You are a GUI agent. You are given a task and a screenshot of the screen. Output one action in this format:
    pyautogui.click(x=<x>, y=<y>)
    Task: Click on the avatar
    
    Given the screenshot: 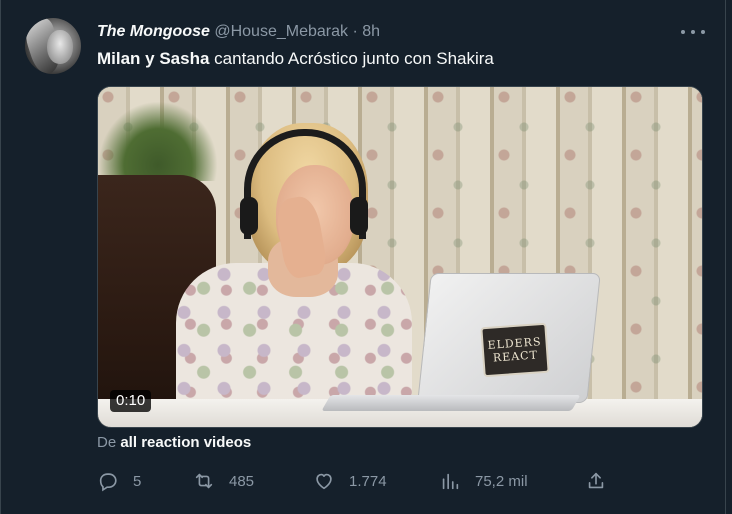 What is the action you would take?
    pyautogui.click(x=53, y=46)
    